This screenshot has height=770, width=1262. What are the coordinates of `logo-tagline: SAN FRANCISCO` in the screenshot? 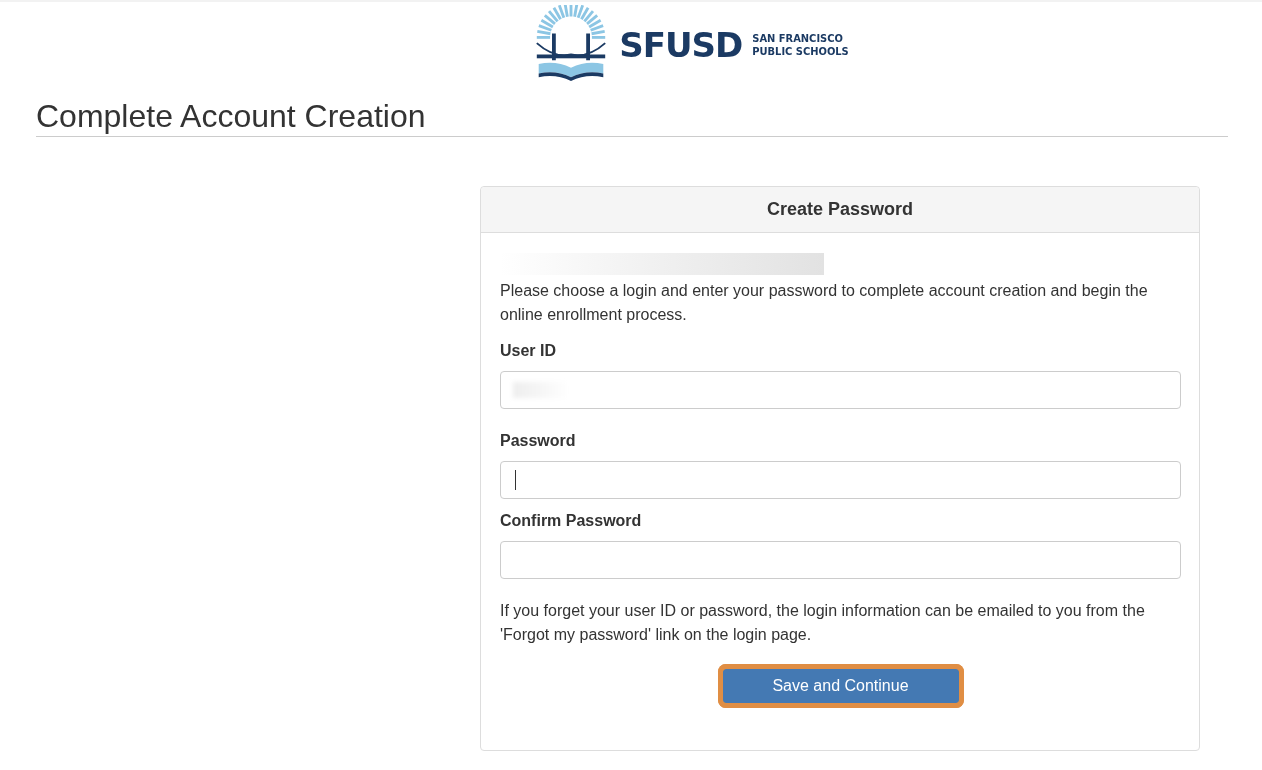 It's located at (798, 38).